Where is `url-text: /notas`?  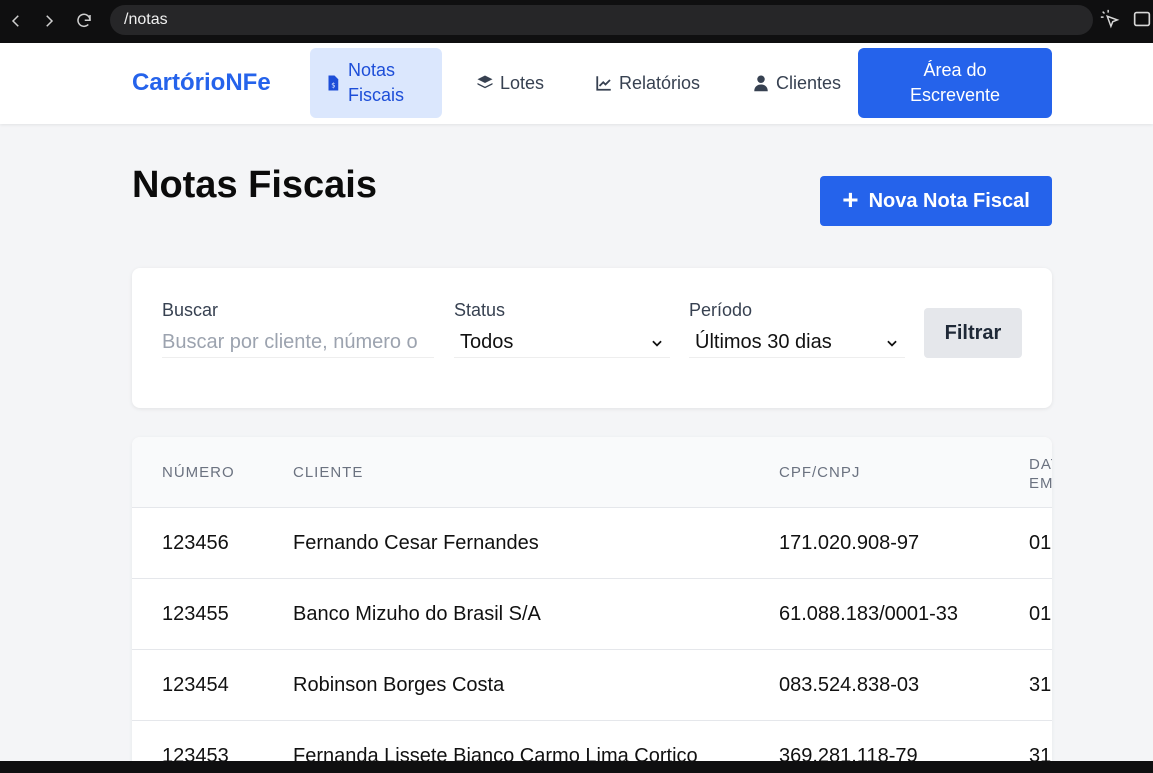 url-text: /notas is located at coordinates (146, 19).